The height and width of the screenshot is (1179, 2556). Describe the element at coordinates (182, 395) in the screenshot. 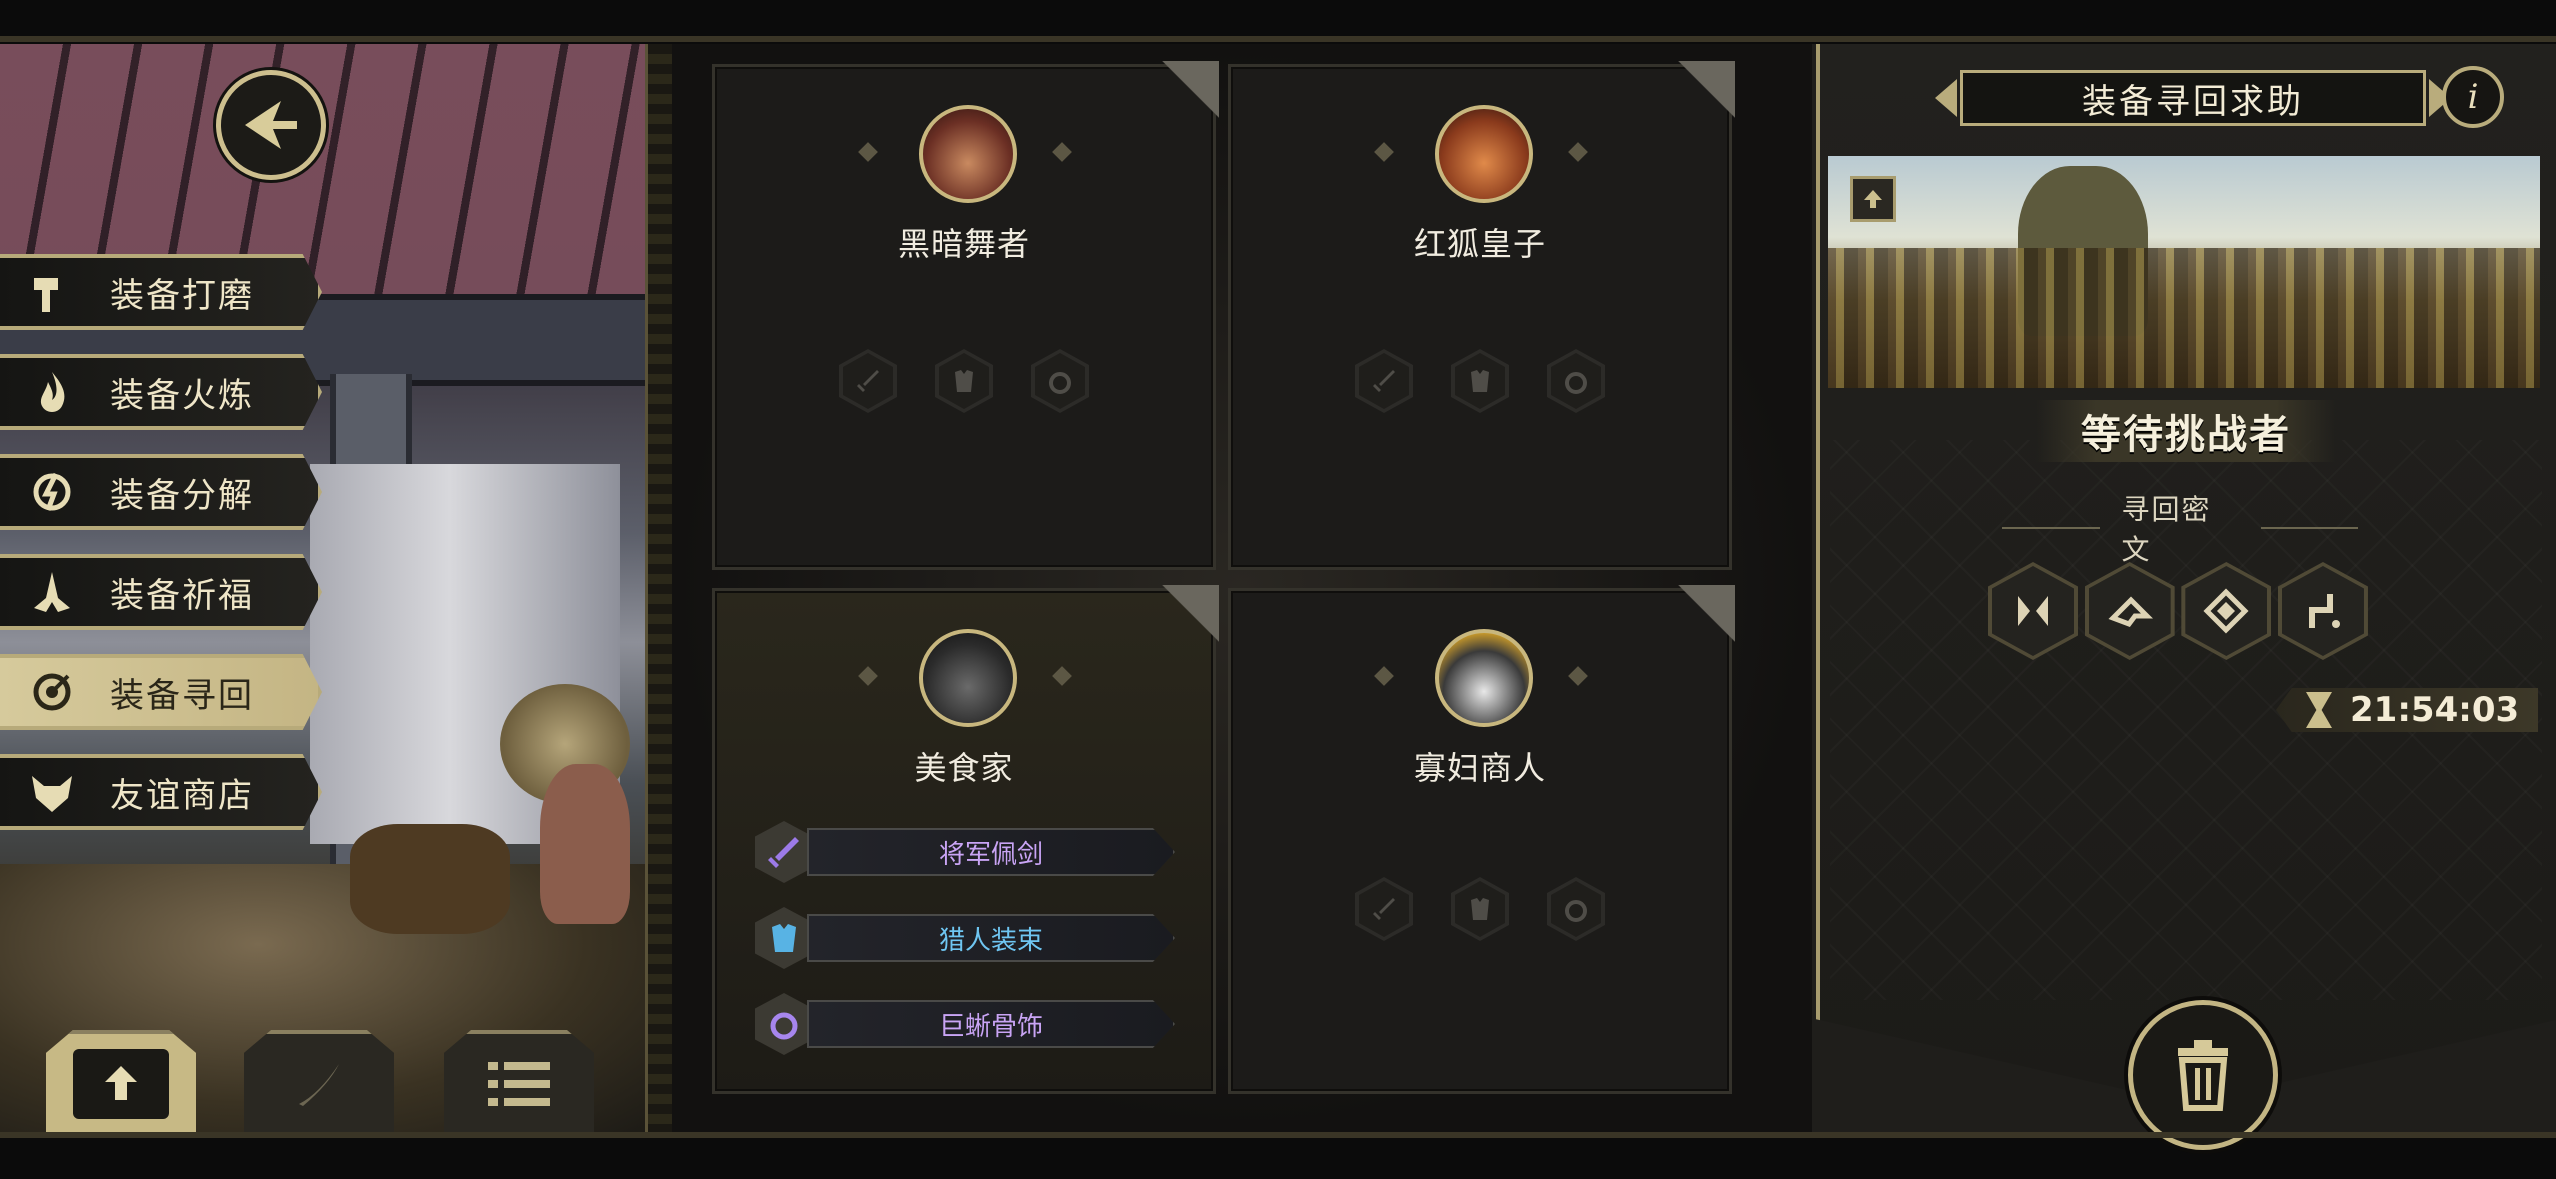

I see `menu-item-label: 装备火炼` at that location.